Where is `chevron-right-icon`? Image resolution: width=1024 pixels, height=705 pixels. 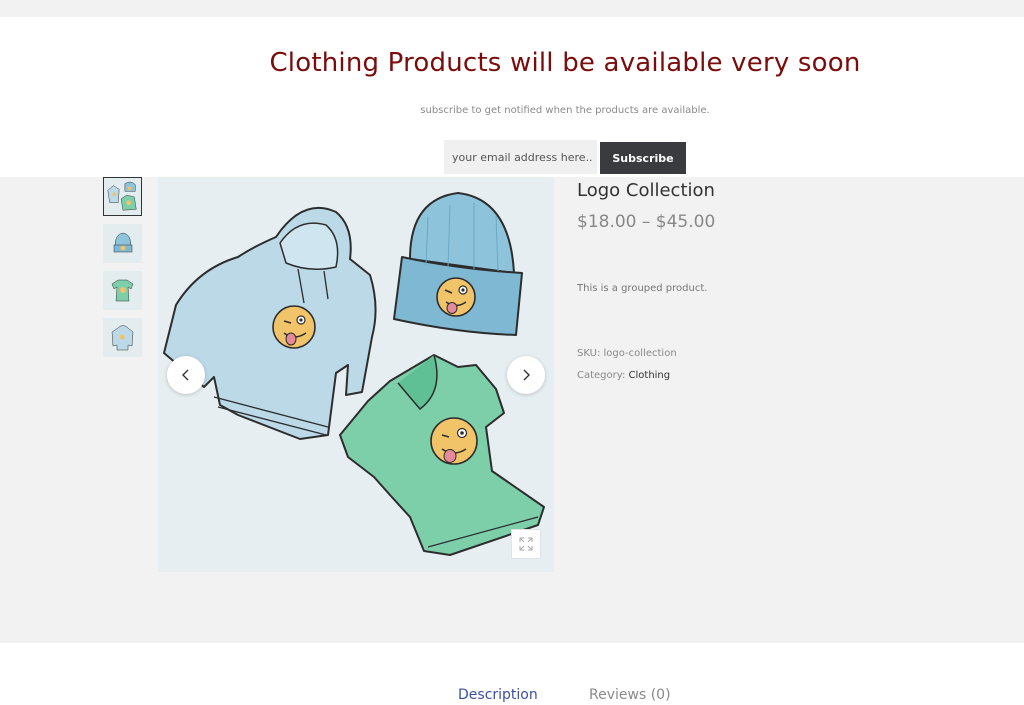 chevron-right-icon is located at coordinates (526, 375).